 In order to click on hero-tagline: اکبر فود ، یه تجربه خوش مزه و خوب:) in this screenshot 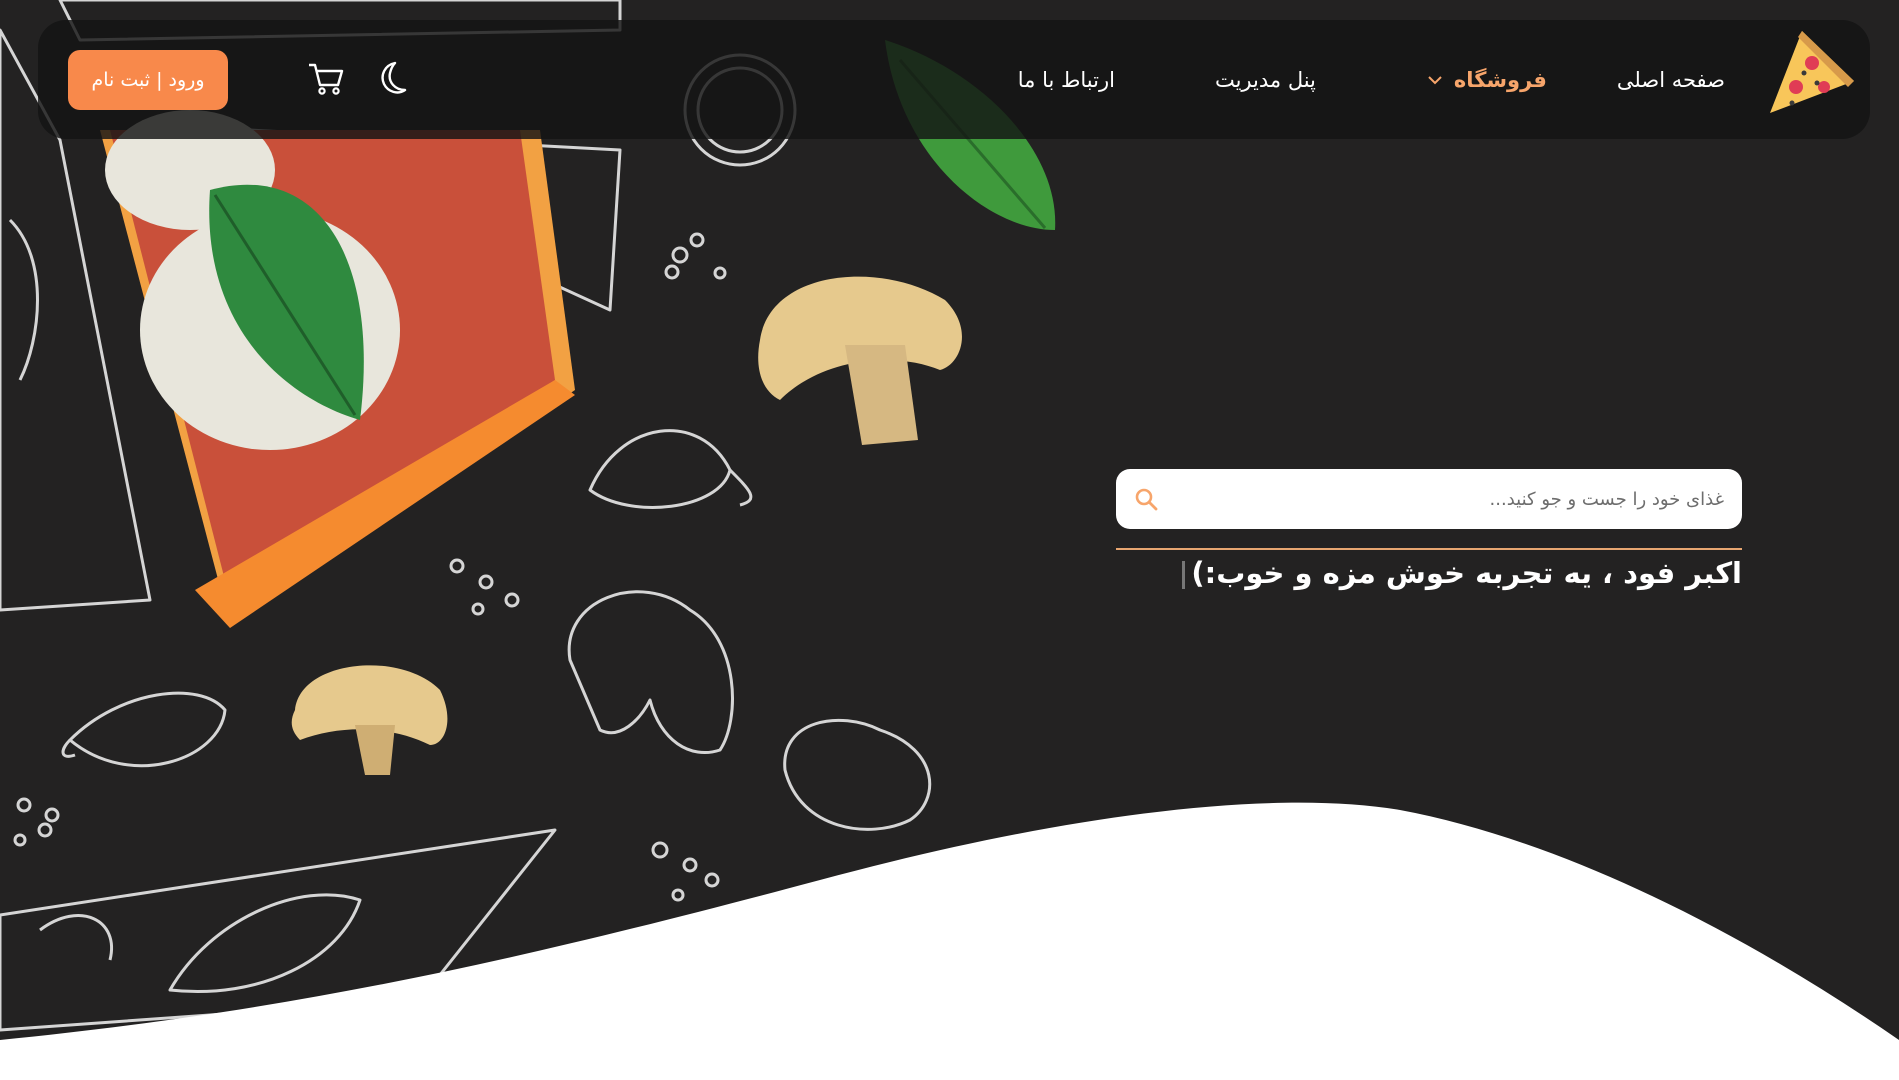, I will do `click(1462, 573)`.